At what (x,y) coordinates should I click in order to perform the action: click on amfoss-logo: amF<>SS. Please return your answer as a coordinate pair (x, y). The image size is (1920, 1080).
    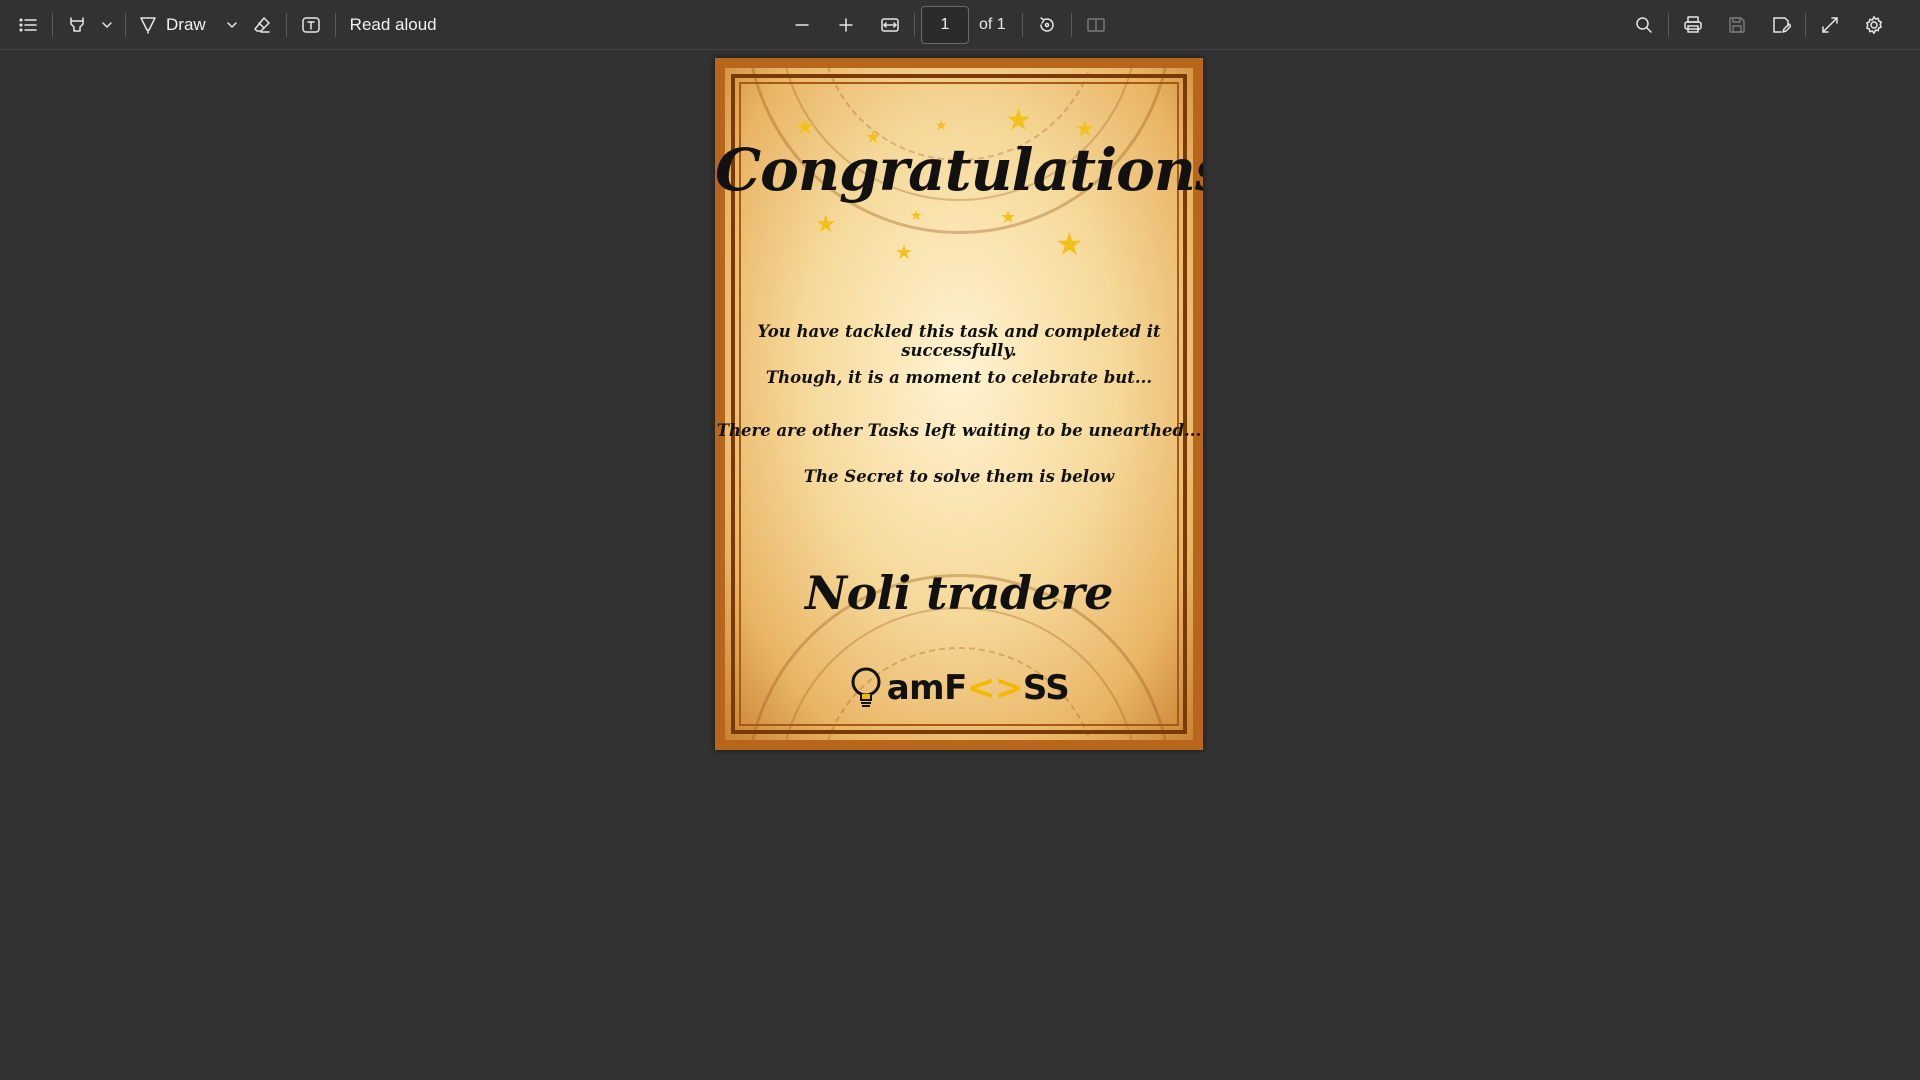
    Looking at the image, I should click on (959, 688).